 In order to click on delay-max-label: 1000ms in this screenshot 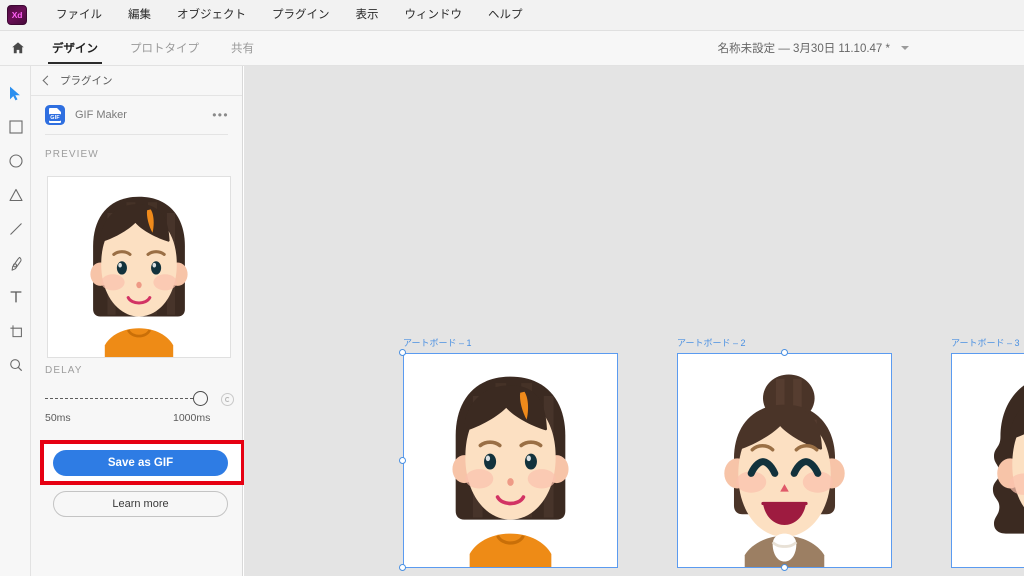, I will do `click(192, 418)`.